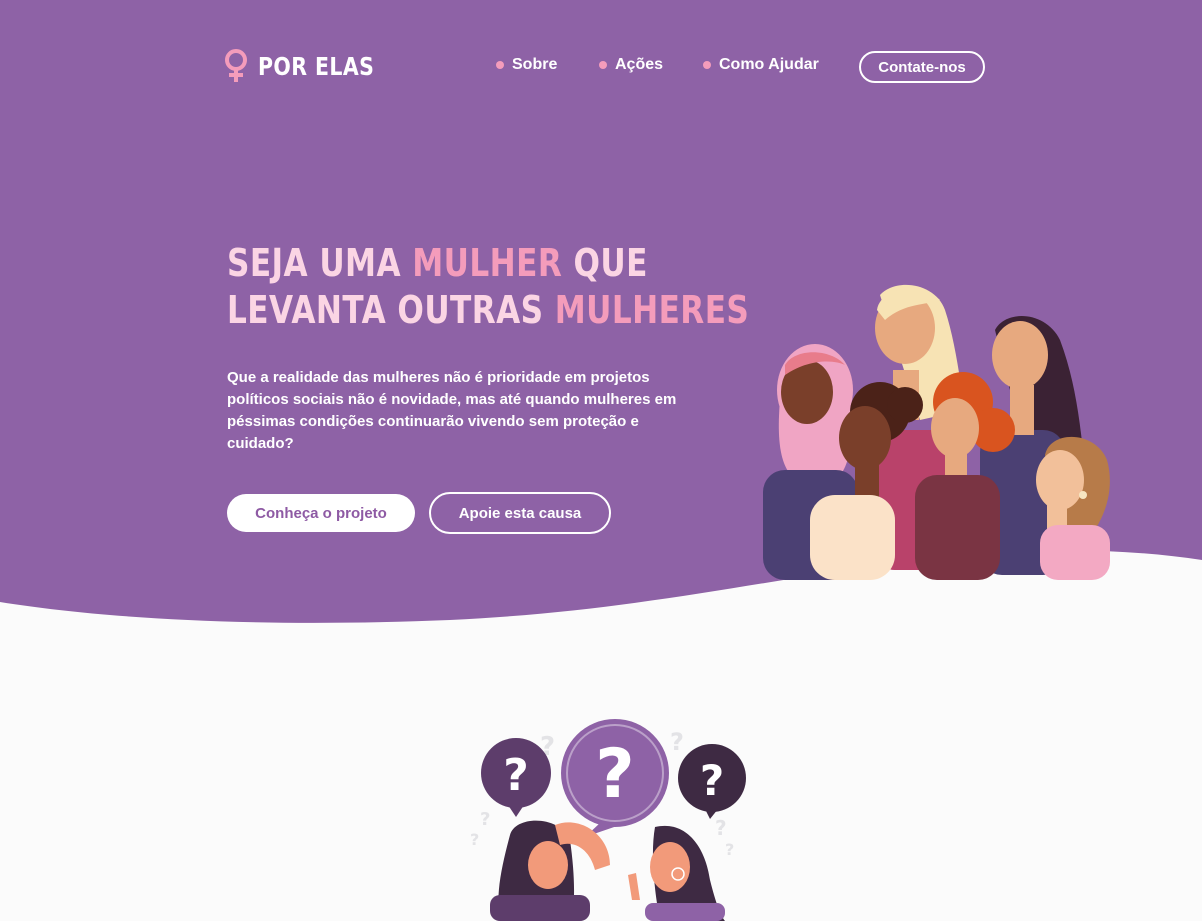  I want to click on brand-name: POR ELAS, so click(316, 66).